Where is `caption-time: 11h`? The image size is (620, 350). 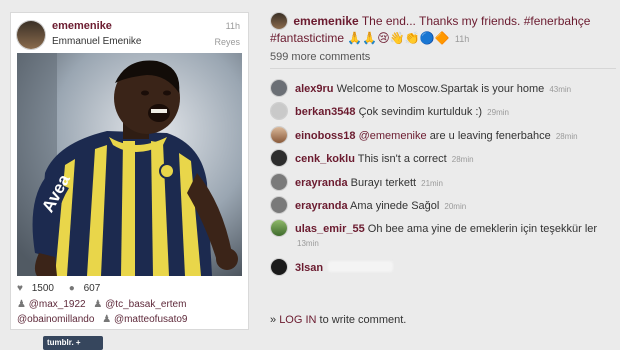 caption-time: 11h is located at coordinates (462, 39).